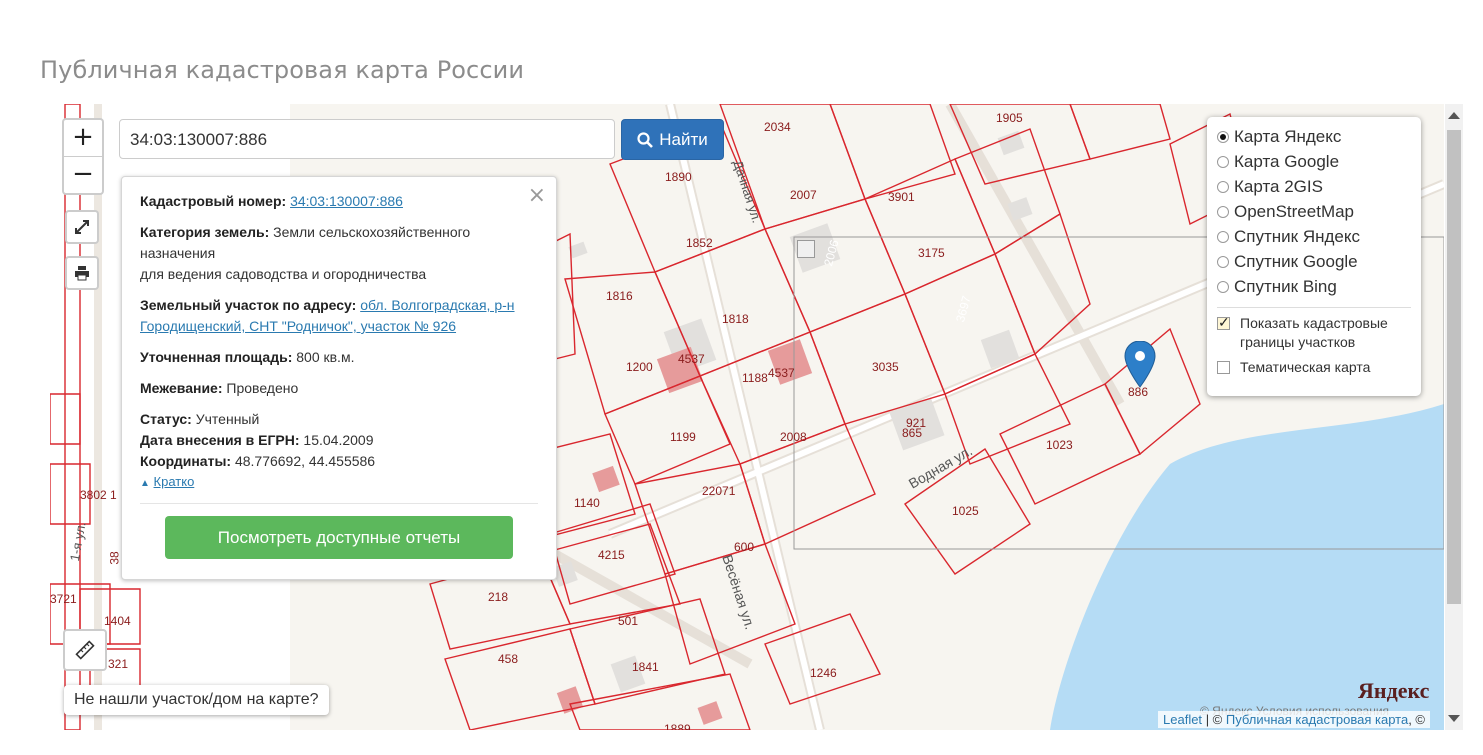  I want to click on survey-label: Межевание:, so click(181, 388).